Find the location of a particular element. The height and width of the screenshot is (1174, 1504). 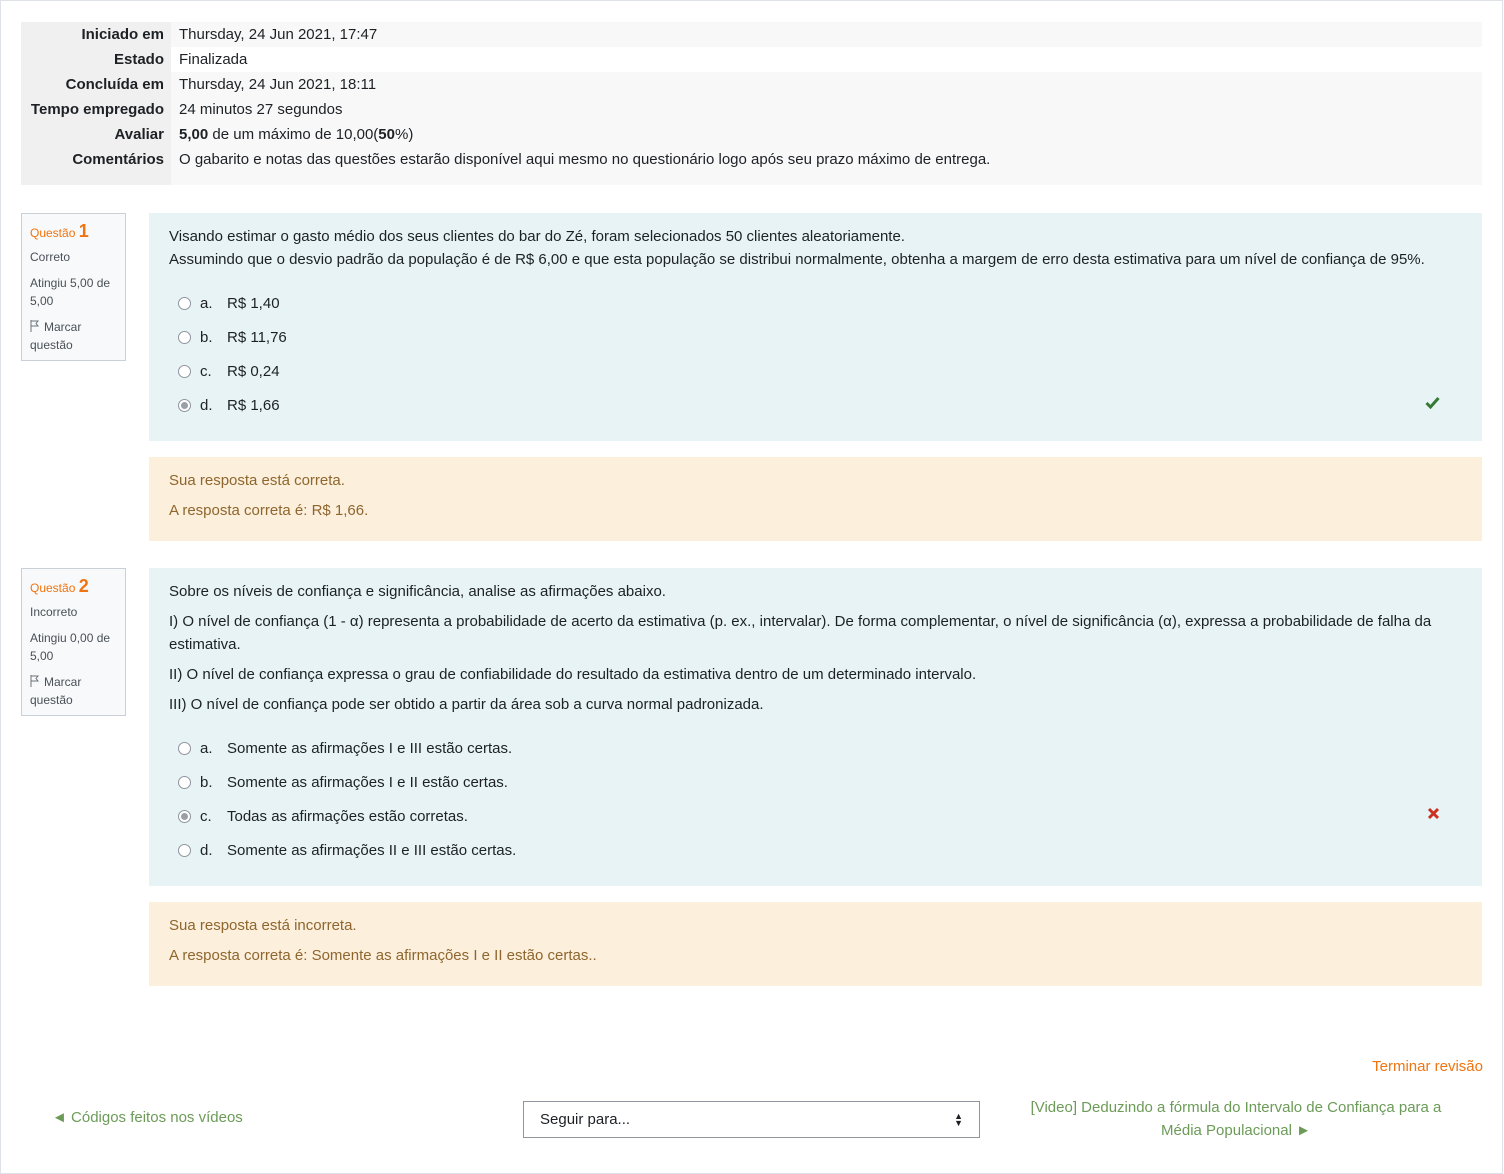

answer-option-c: c. Todas as afirmações estão corretas. is located at coordinates (815, 822).